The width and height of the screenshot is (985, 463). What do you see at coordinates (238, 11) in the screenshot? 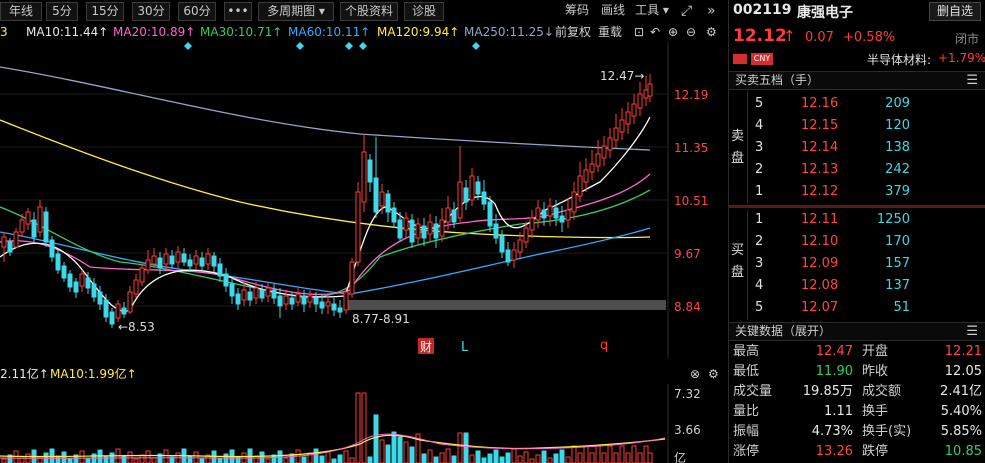
I see `more-periods-button: •••` at bounding box center [238, 11].